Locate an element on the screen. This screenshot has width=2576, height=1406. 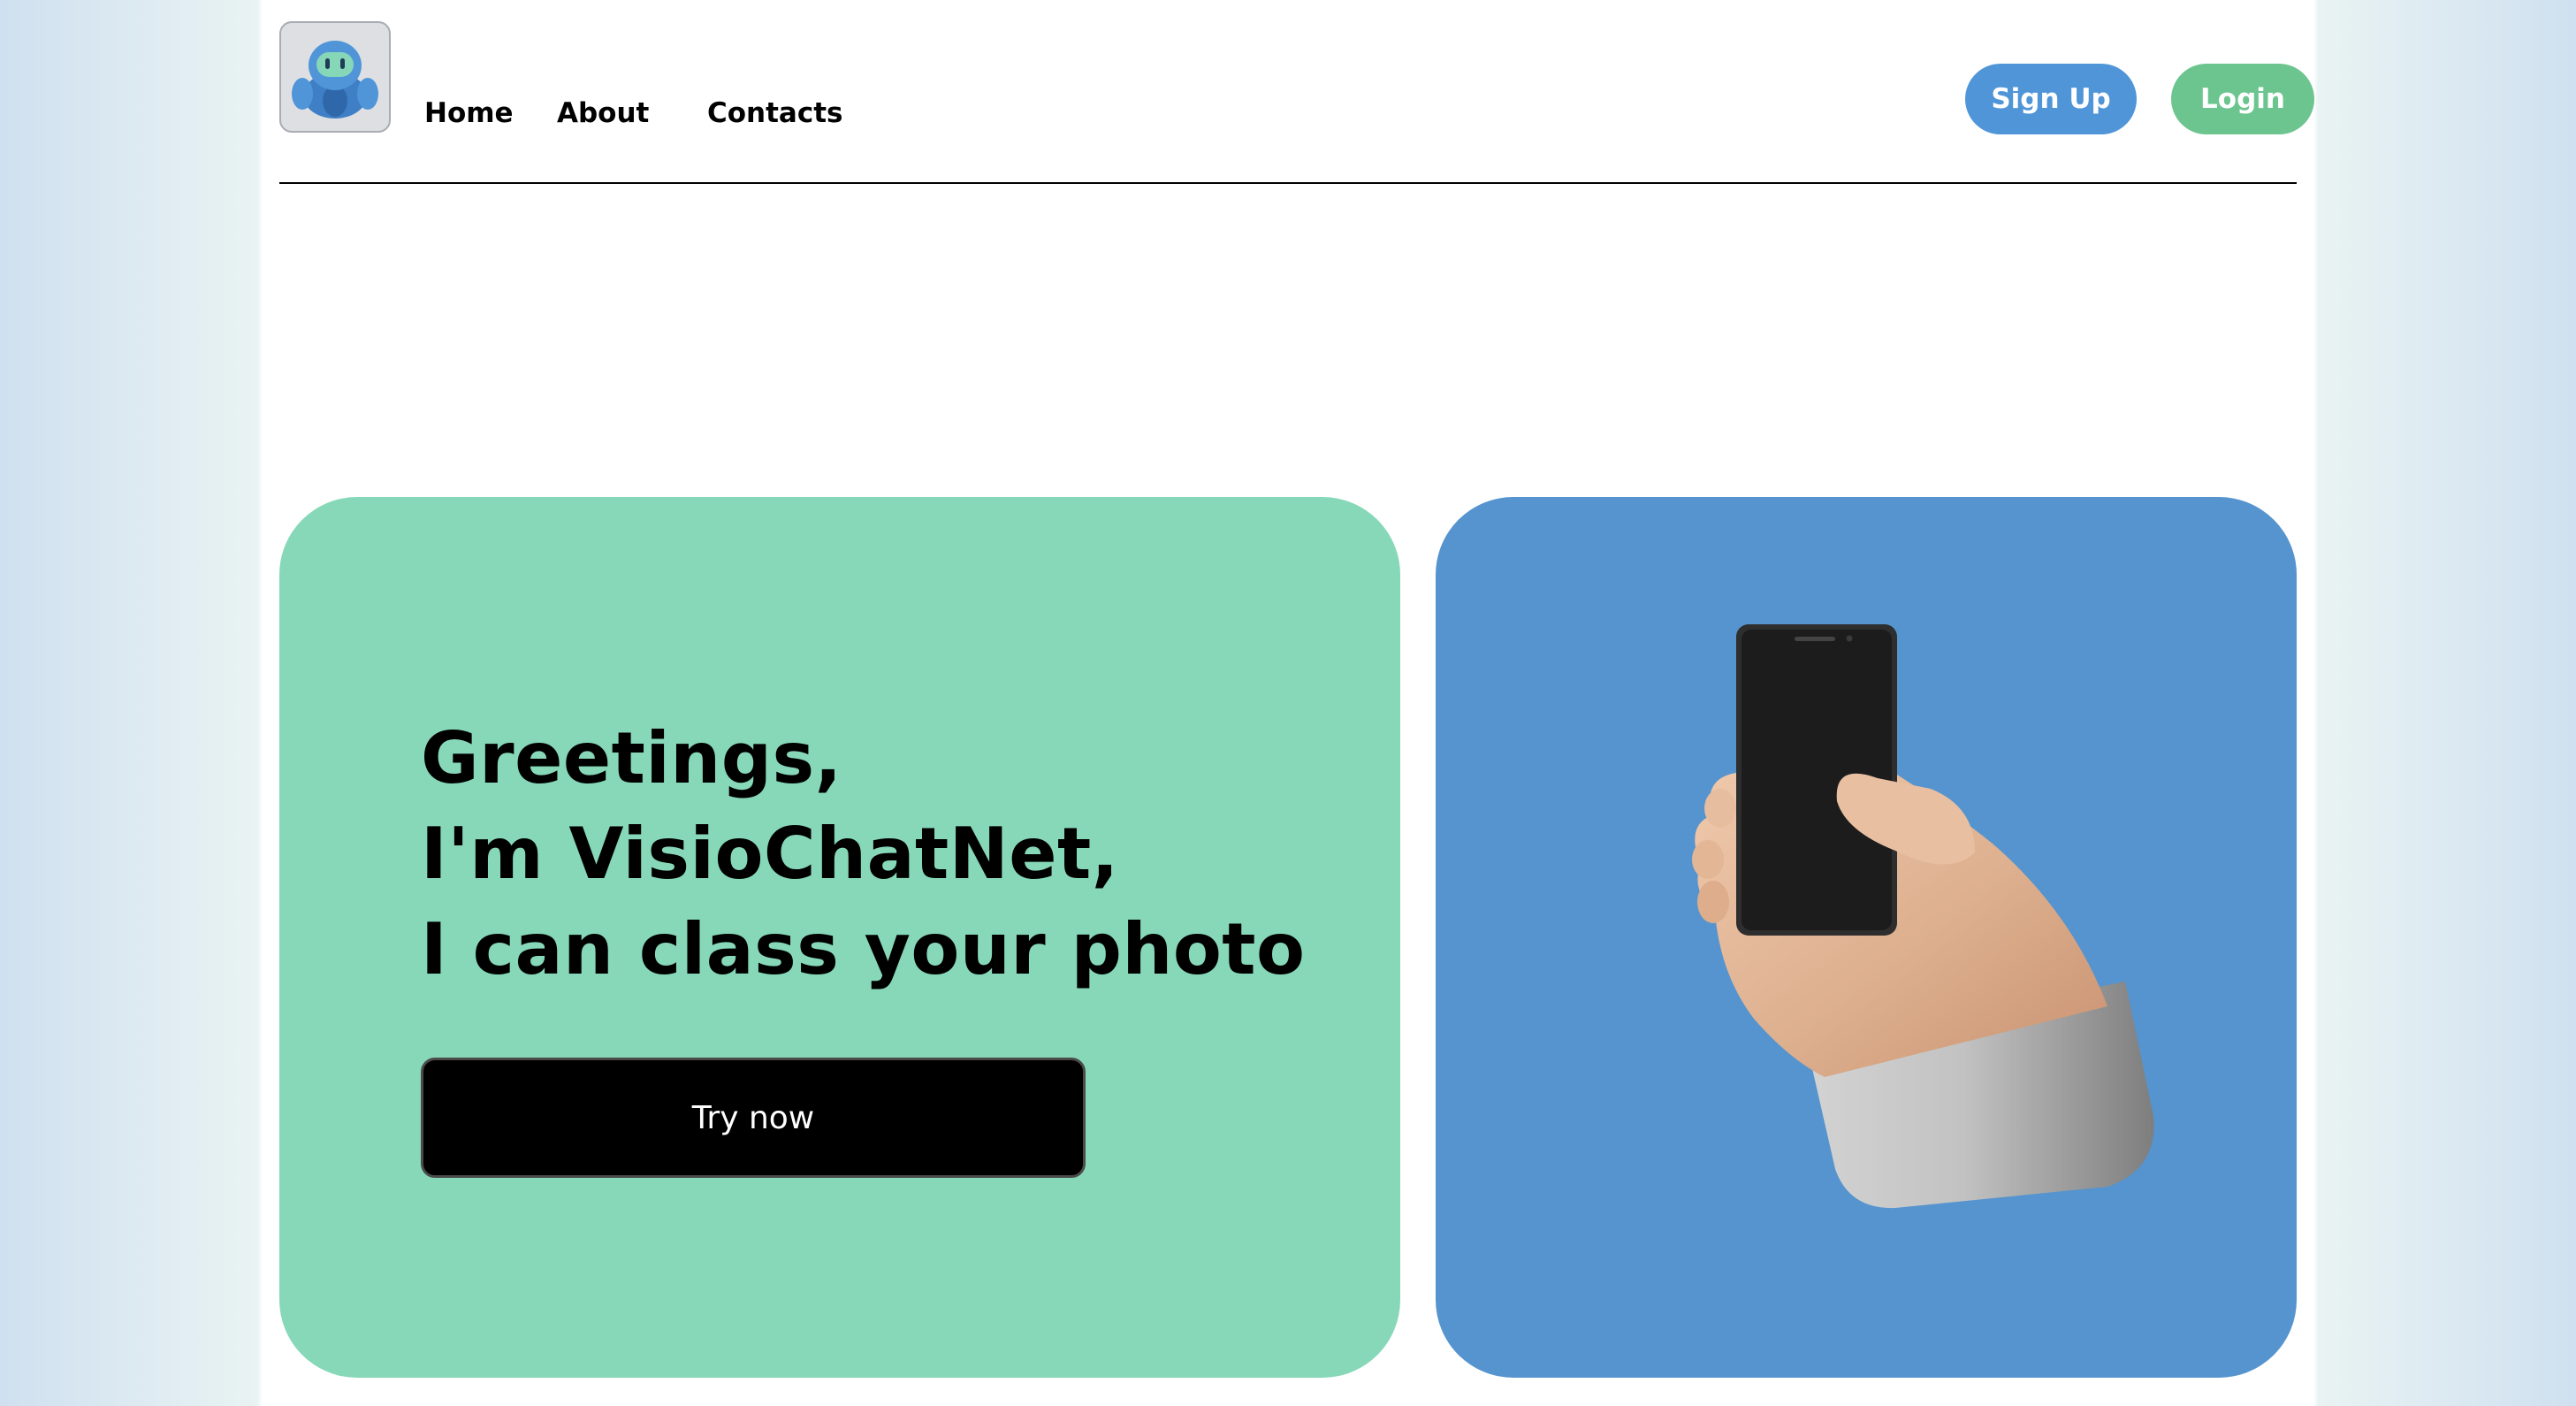
nav-about-link: About is located at coordinates (603, 113).